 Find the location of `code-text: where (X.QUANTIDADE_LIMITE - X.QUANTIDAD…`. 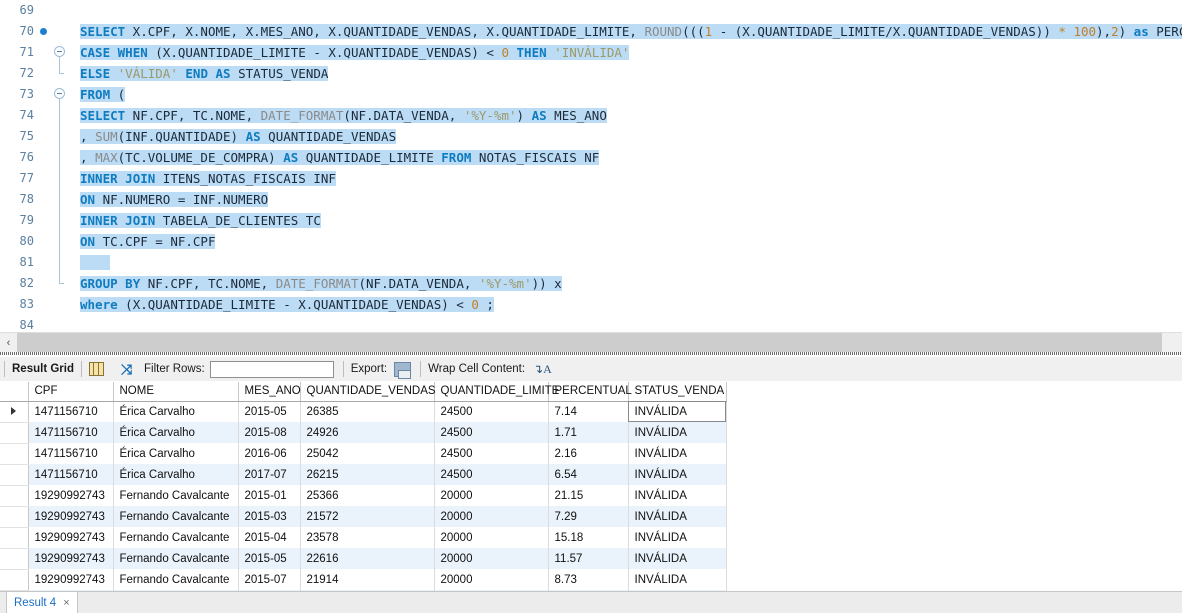

code-text: where (X.QUANTIDADE_LIMITE - X.QUANTIDAD… is located at coordinates (623, 304).